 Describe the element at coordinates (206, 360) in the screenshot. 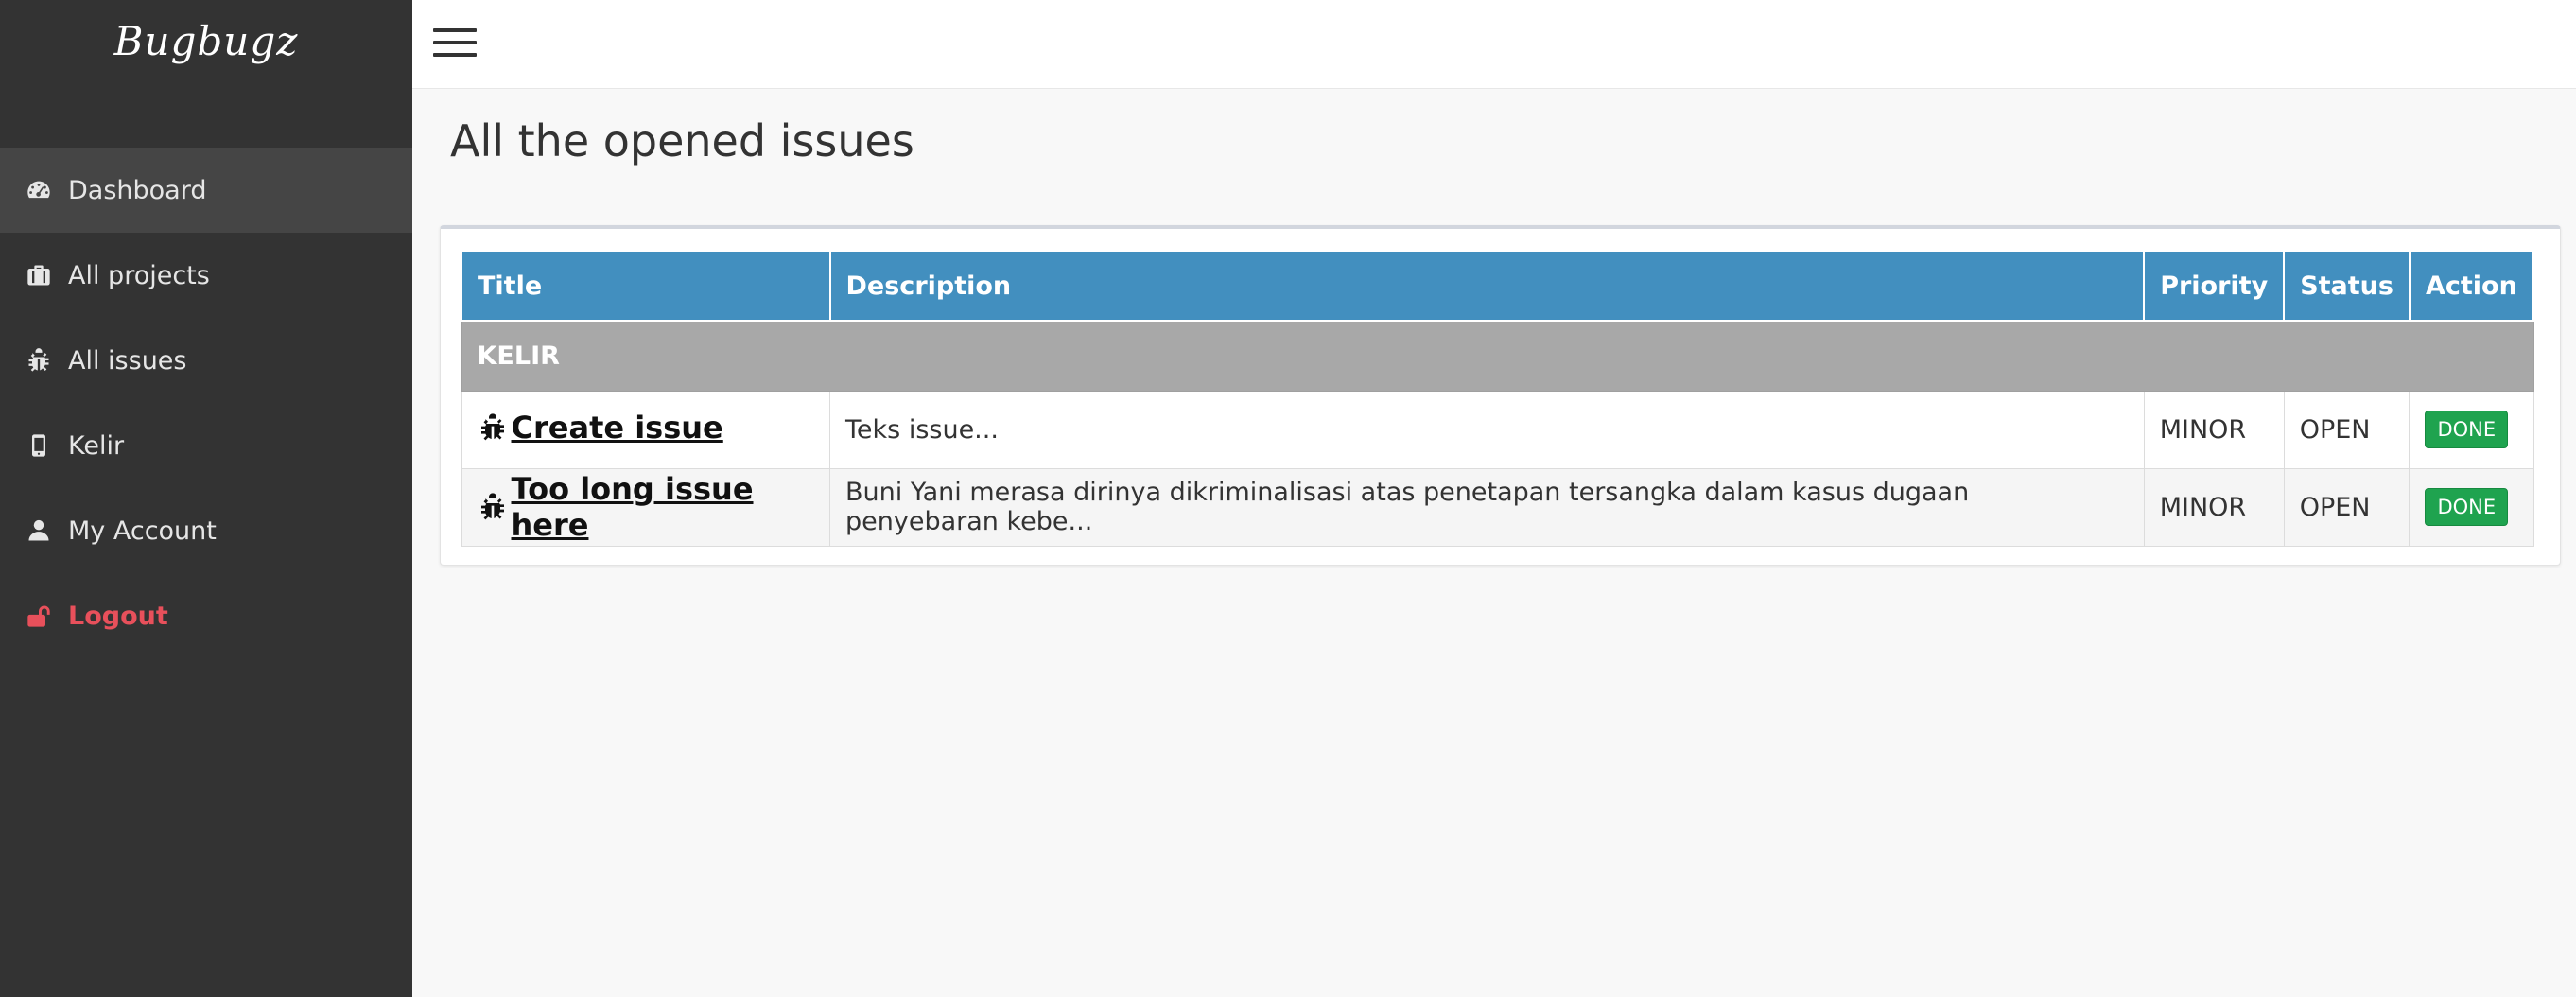

I see `sidebar-item-all-issues: All issues` at that location.